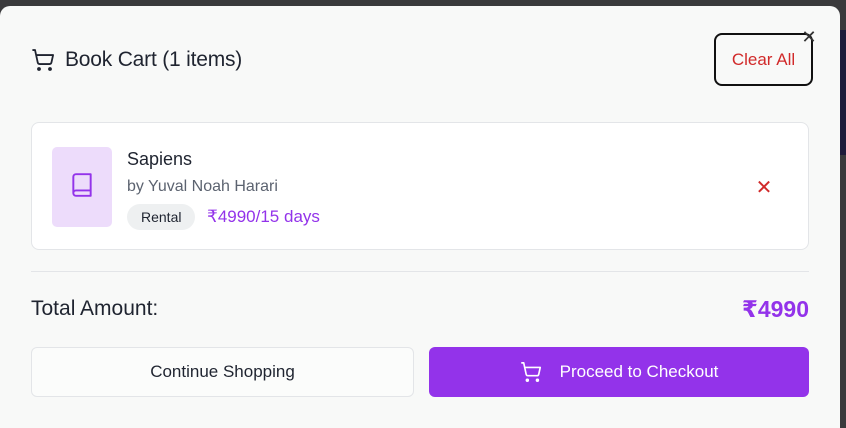  Describe the element at coordinates (420, 271) in the screenshot. I see `divider` at that location.